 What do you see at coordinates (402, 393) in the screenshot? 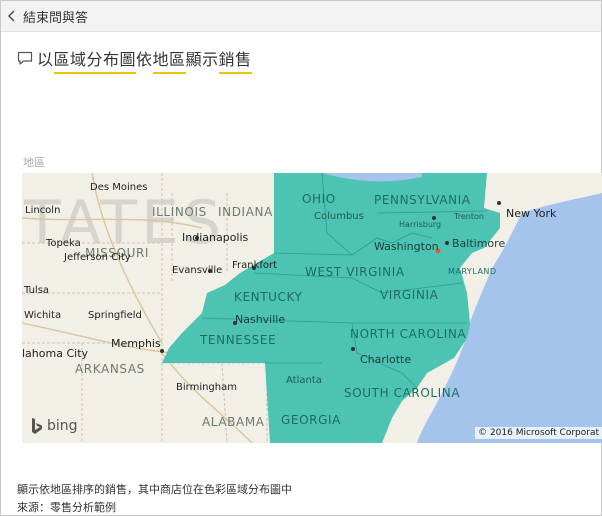
I see `state-south-carolina: SOUTH CAROLINA` at bounding box center [402, 393].